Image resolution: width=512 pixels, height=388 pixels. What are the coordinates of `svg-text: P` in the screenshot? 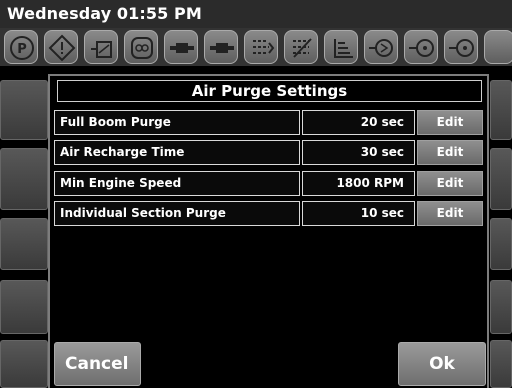 It's located at (22, 49).